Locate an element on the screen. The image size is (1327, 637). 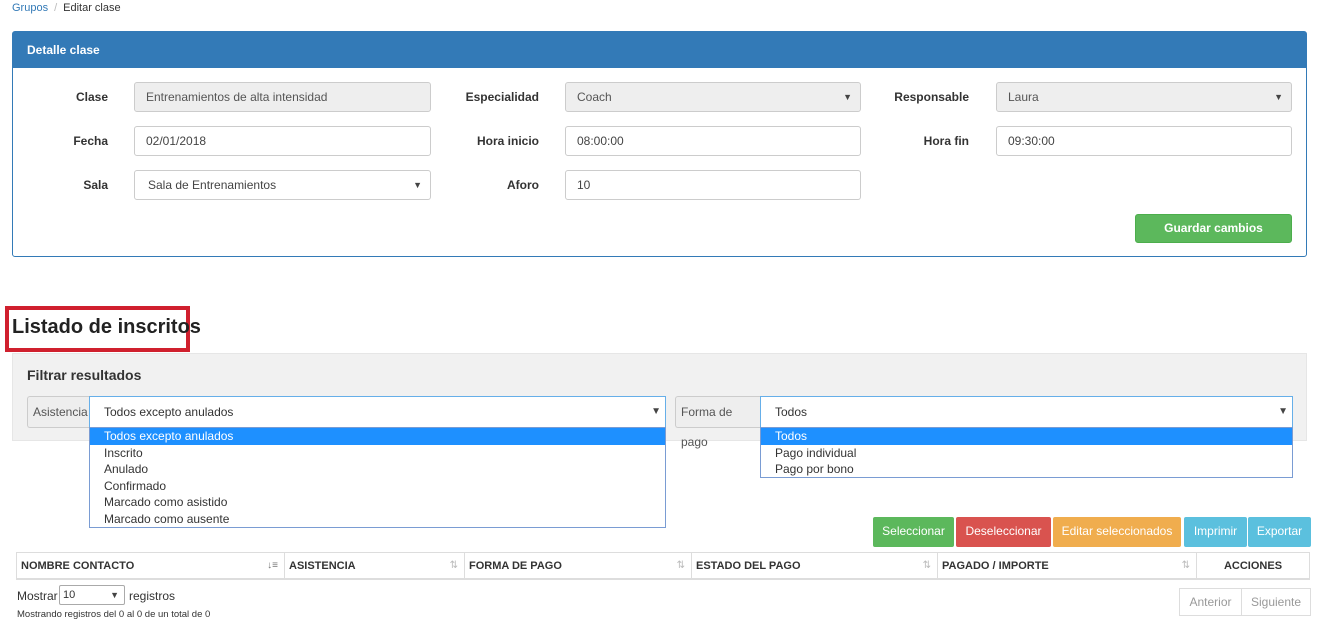
export-button: Exportar is located at coordinates (1279, 532).